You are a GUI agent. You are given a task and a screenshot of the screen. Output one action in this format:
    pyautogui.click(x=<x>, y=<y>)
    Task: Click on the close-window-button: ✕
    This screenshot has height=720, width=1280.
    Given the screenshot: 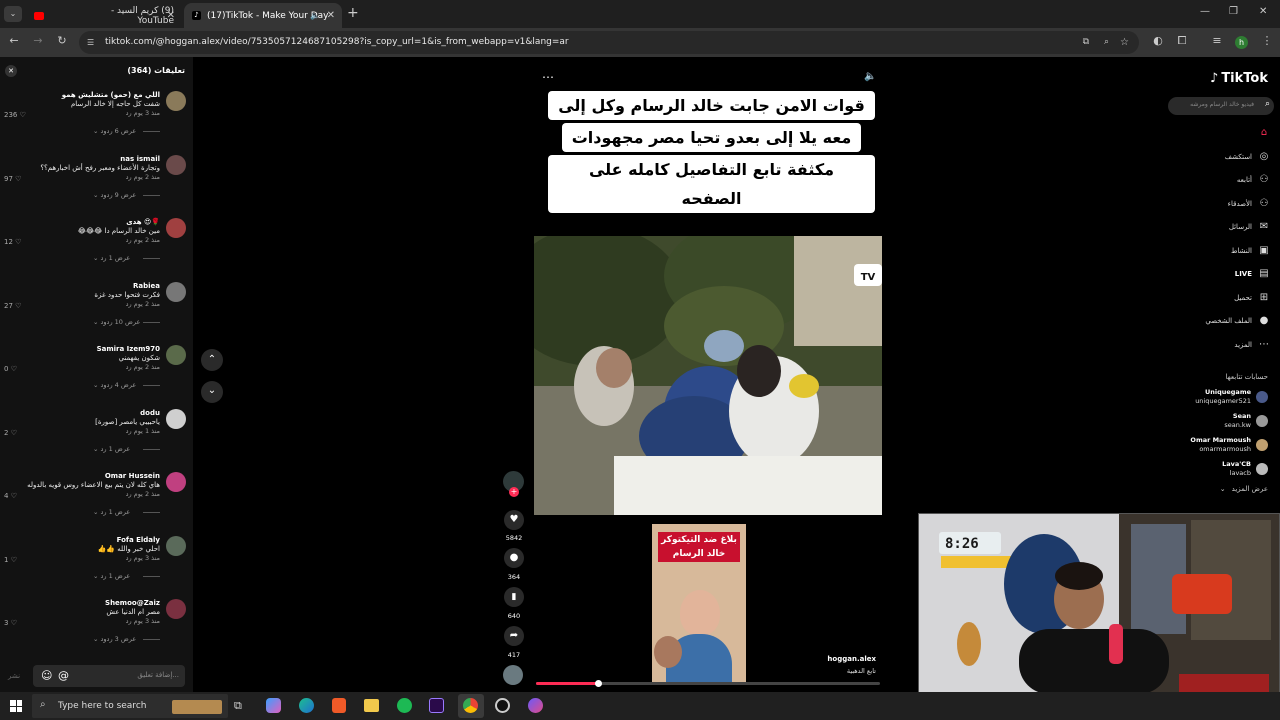 What is the action you would take?
    pyautogui.click(x=1263, y=11)
    